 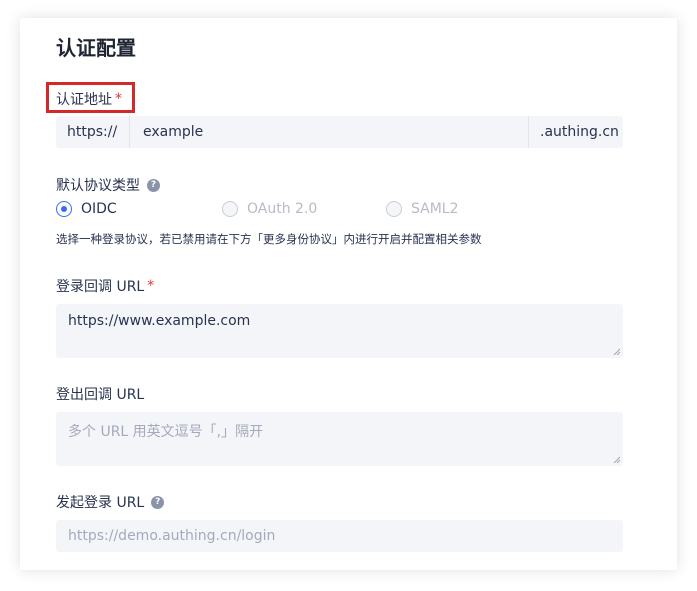 I want to click on login-callback-textarea: https://www.example.com, so click(x=339, y=331).